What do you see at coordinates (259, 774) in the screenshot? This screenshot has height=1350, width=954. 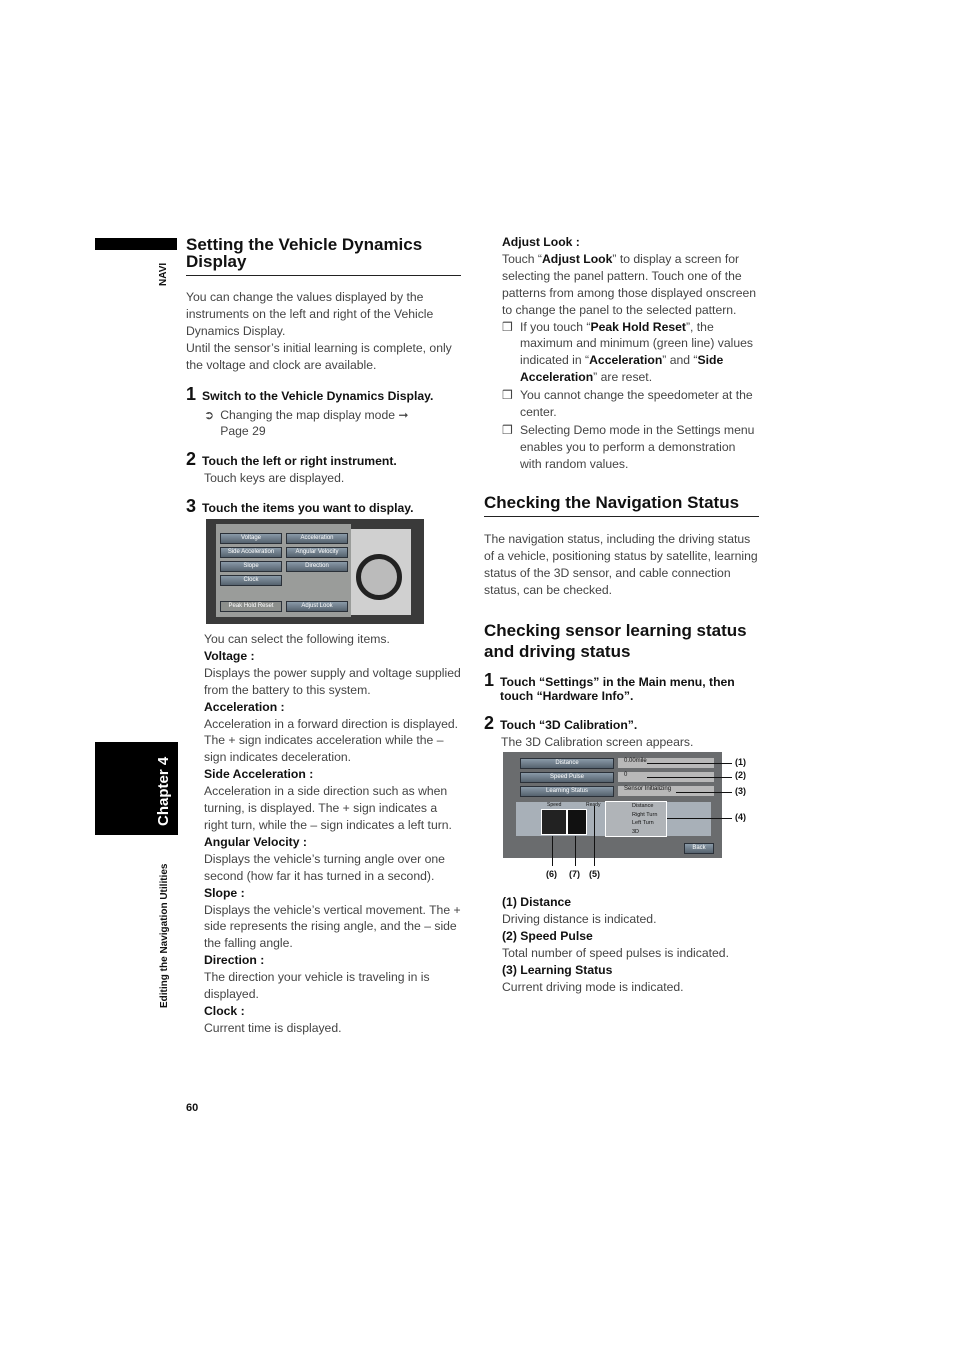 I see `item-term: Side Acceleration :` at bounding box center [259, 774].